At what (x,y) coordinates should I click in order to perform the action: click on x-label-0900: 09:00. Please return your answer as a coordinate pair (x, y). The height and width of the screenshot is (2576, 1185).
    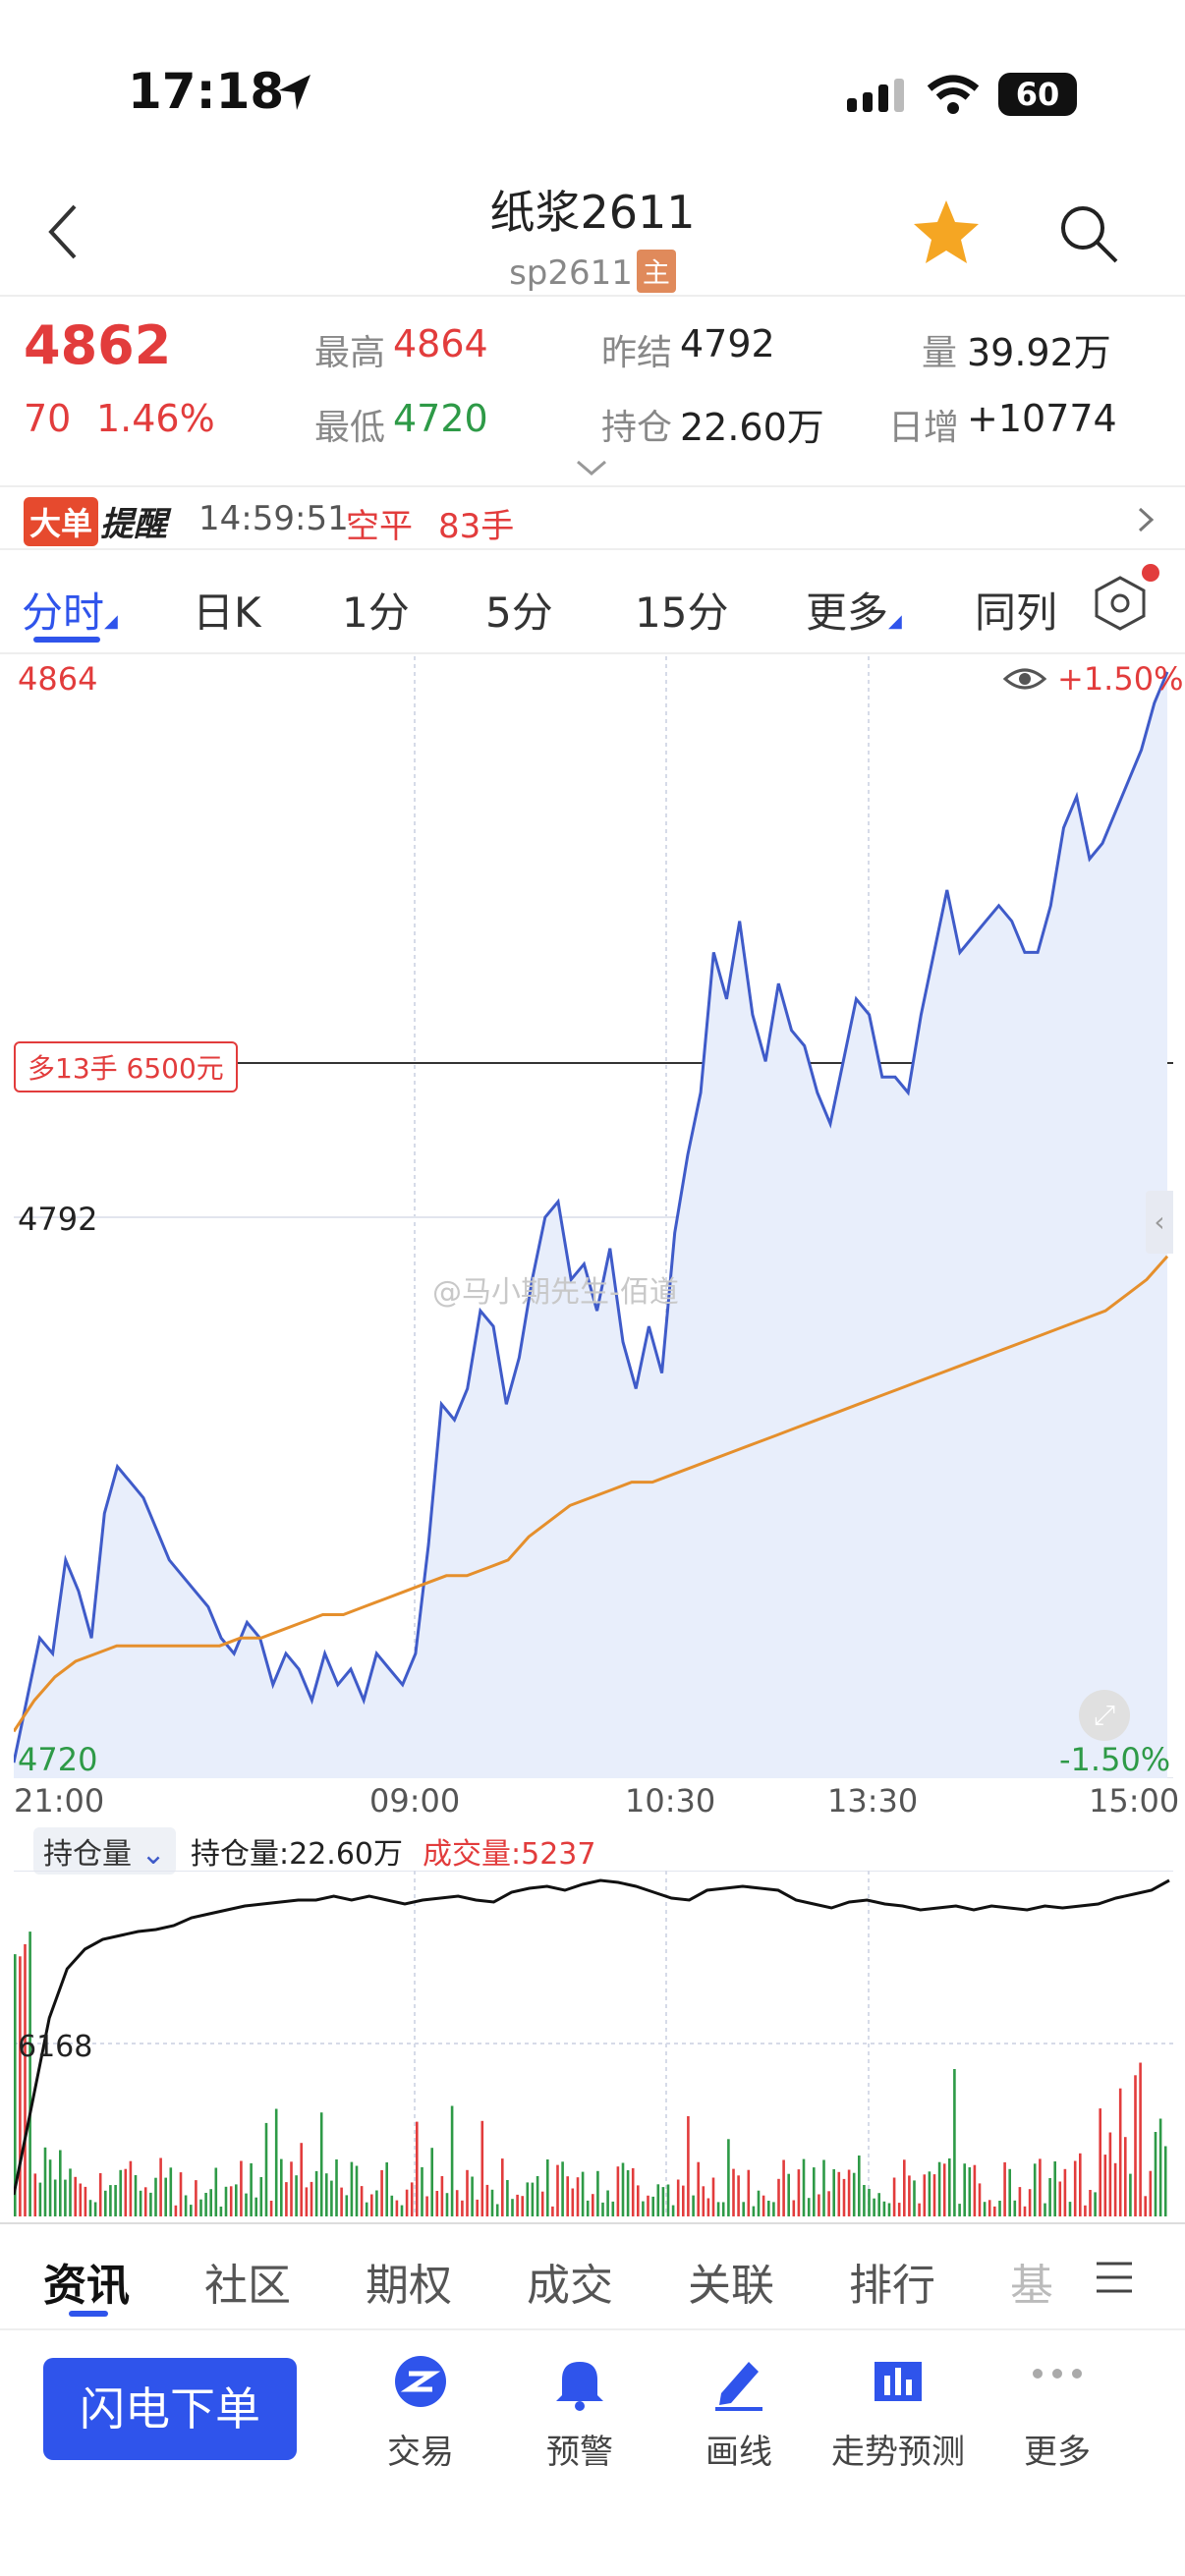
    Looking at the image, I should click on (415, 1801).